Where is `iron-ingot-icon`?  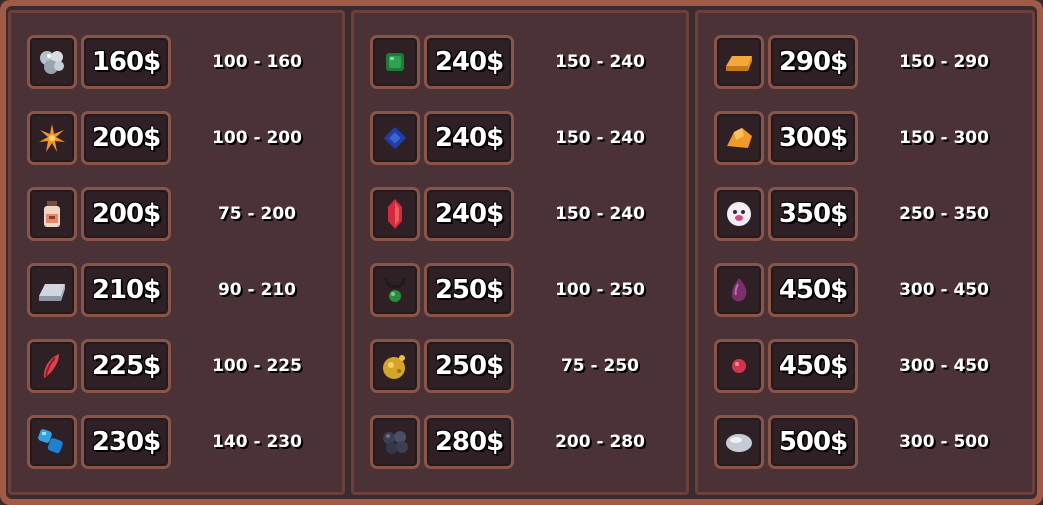 iron-ingot-icon is located at coordinates (52, 292).